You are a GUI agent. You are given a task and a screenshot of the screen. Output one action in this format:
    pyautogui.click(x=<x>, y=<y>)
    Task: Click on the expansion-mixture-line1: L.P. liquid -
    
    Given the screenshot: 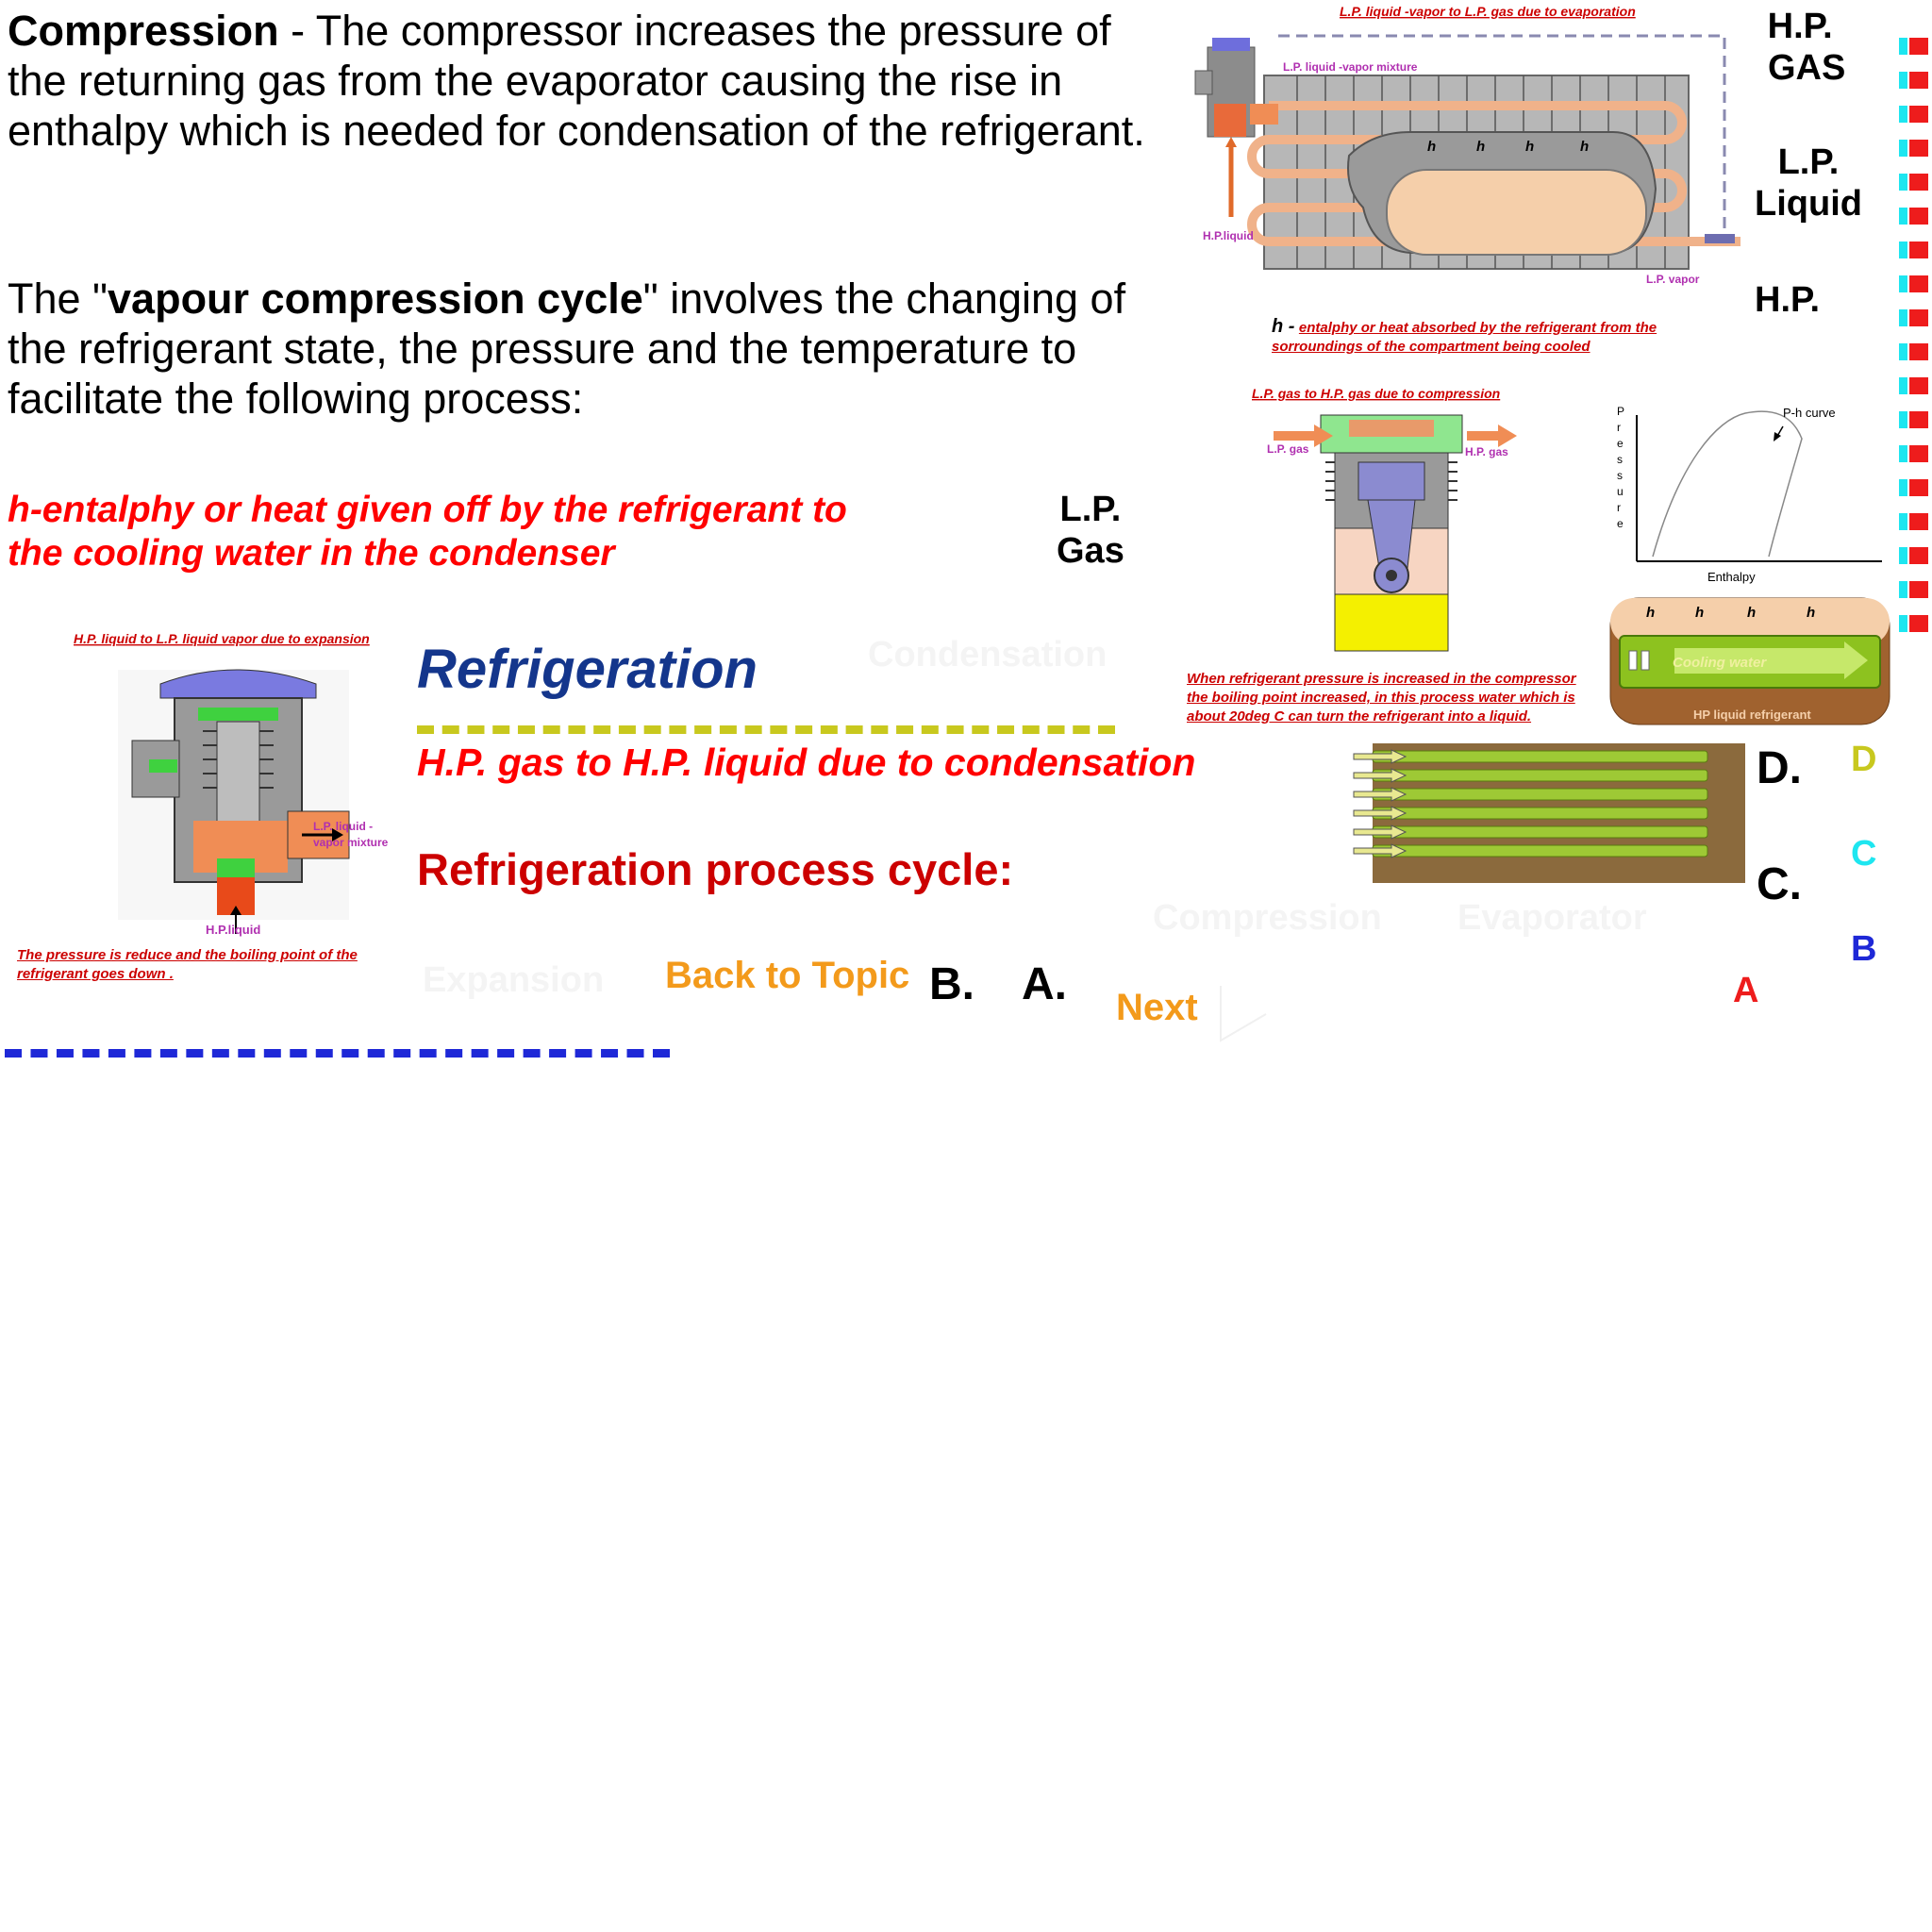 What is the action you would take?
    pyautogui.click(x=343, y=827)
    